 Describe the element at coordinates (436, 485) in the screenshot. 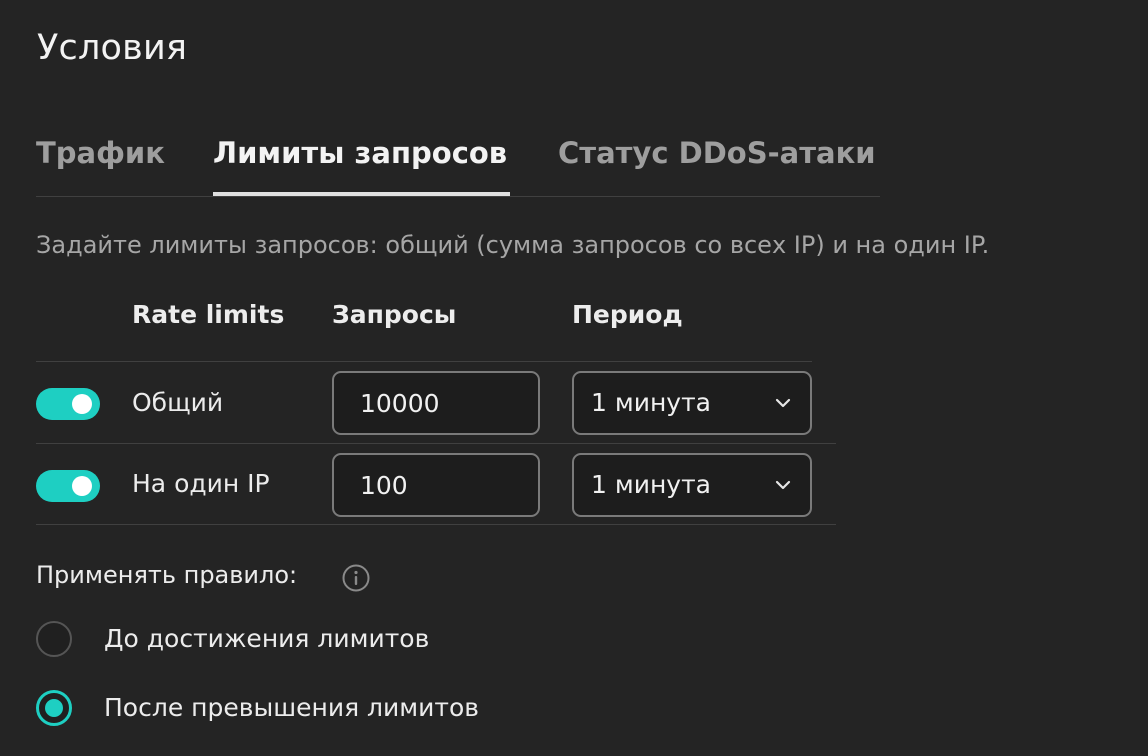

I see `requests-input-per-ip` at that location.